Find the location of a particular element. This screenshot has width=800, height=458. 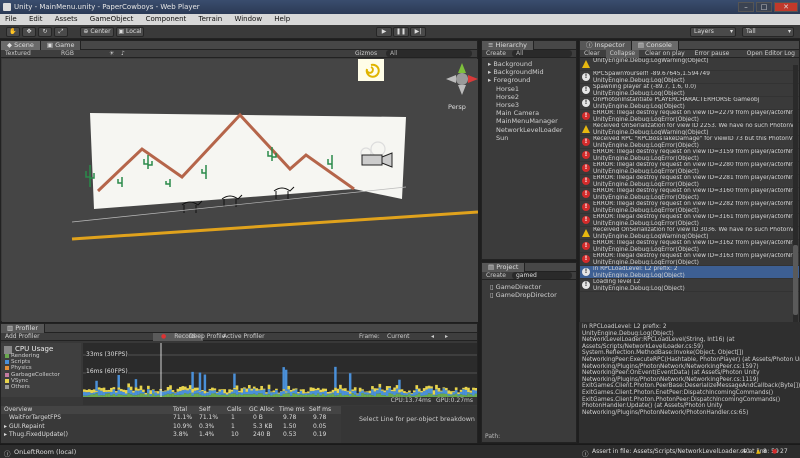

project-item-gamedirector: ▯ GameDirector is located at coordinates (529, 287).